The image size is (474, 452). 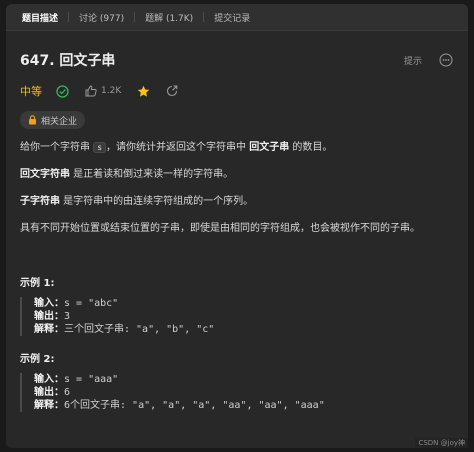 What do you see at coordinates (37, 359) in the screenshot?
I see `example-2-title: 示例 2:` at bounding box center [37, 359].